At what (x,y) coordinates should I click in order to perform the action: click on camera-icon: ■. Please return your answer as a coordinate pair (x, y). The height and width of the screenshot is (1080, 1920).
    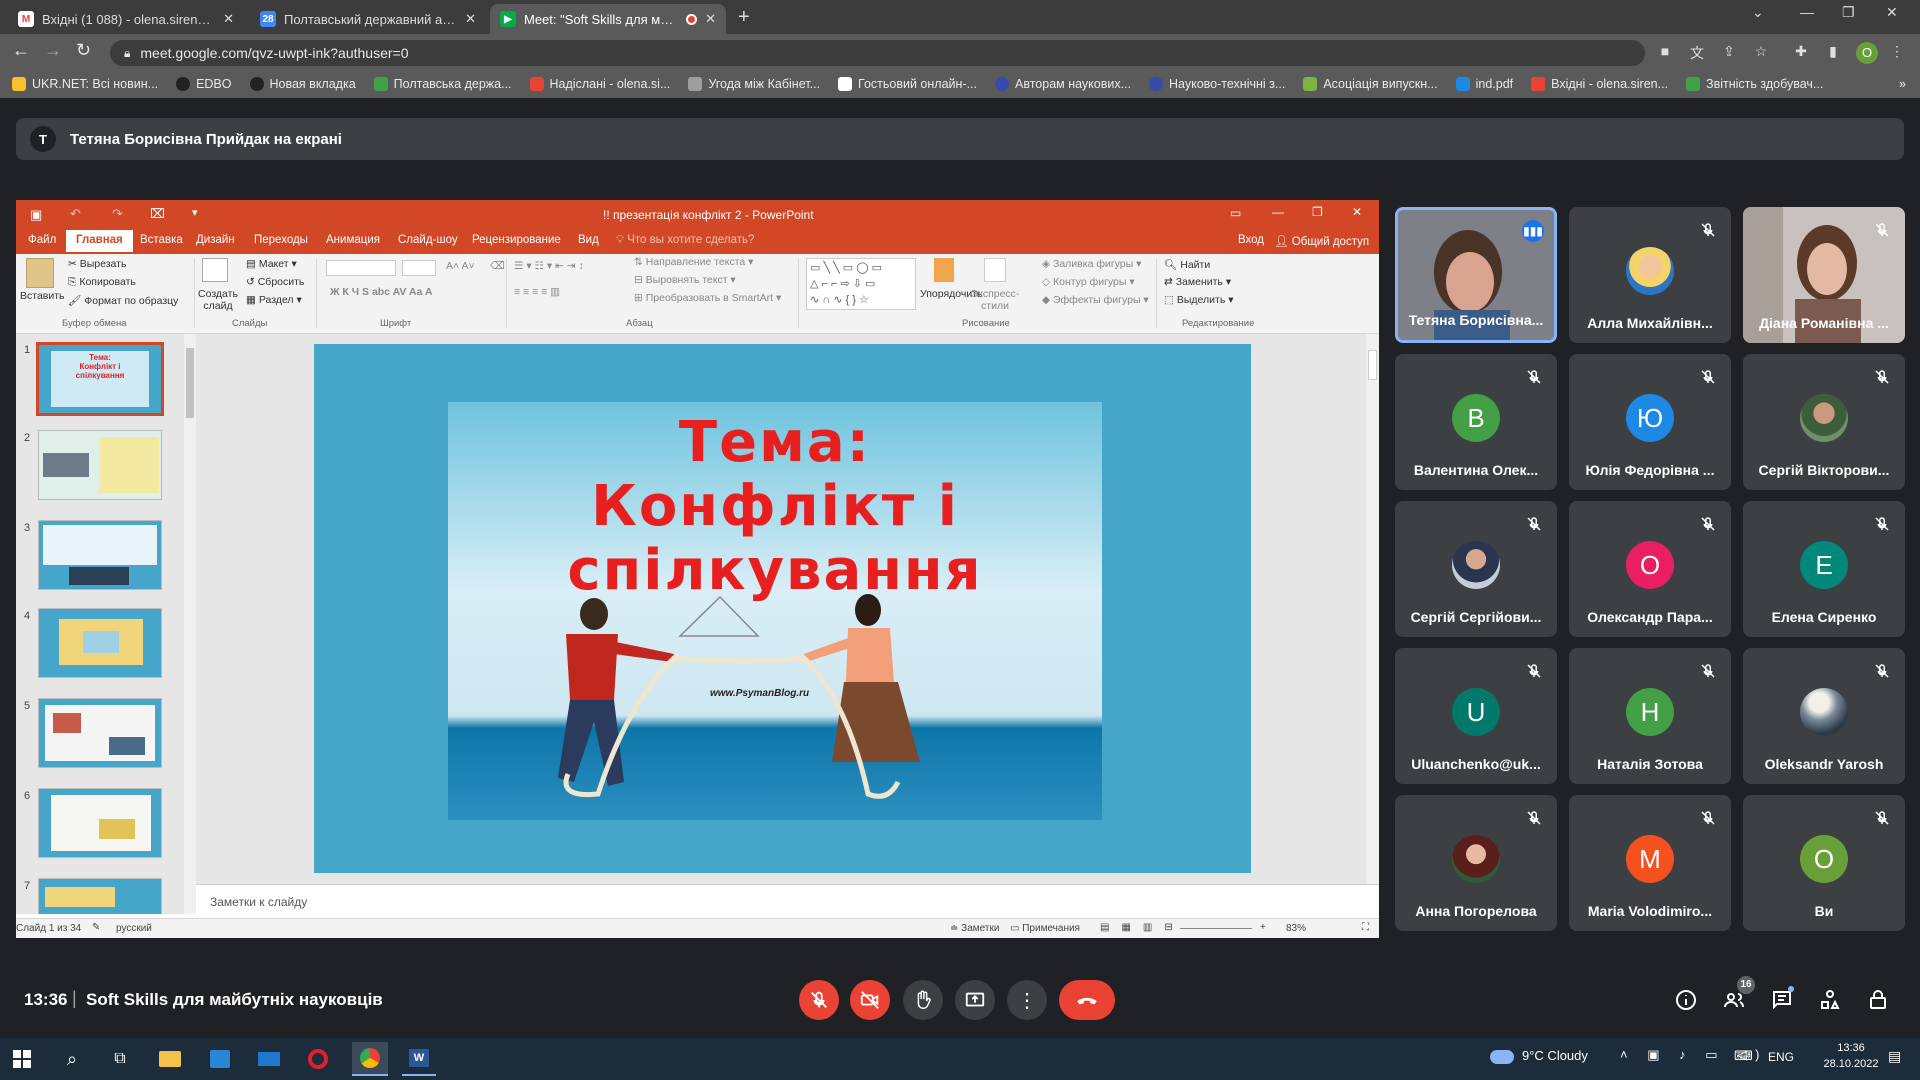
    Looking at the image, I should click on (1665, 52).